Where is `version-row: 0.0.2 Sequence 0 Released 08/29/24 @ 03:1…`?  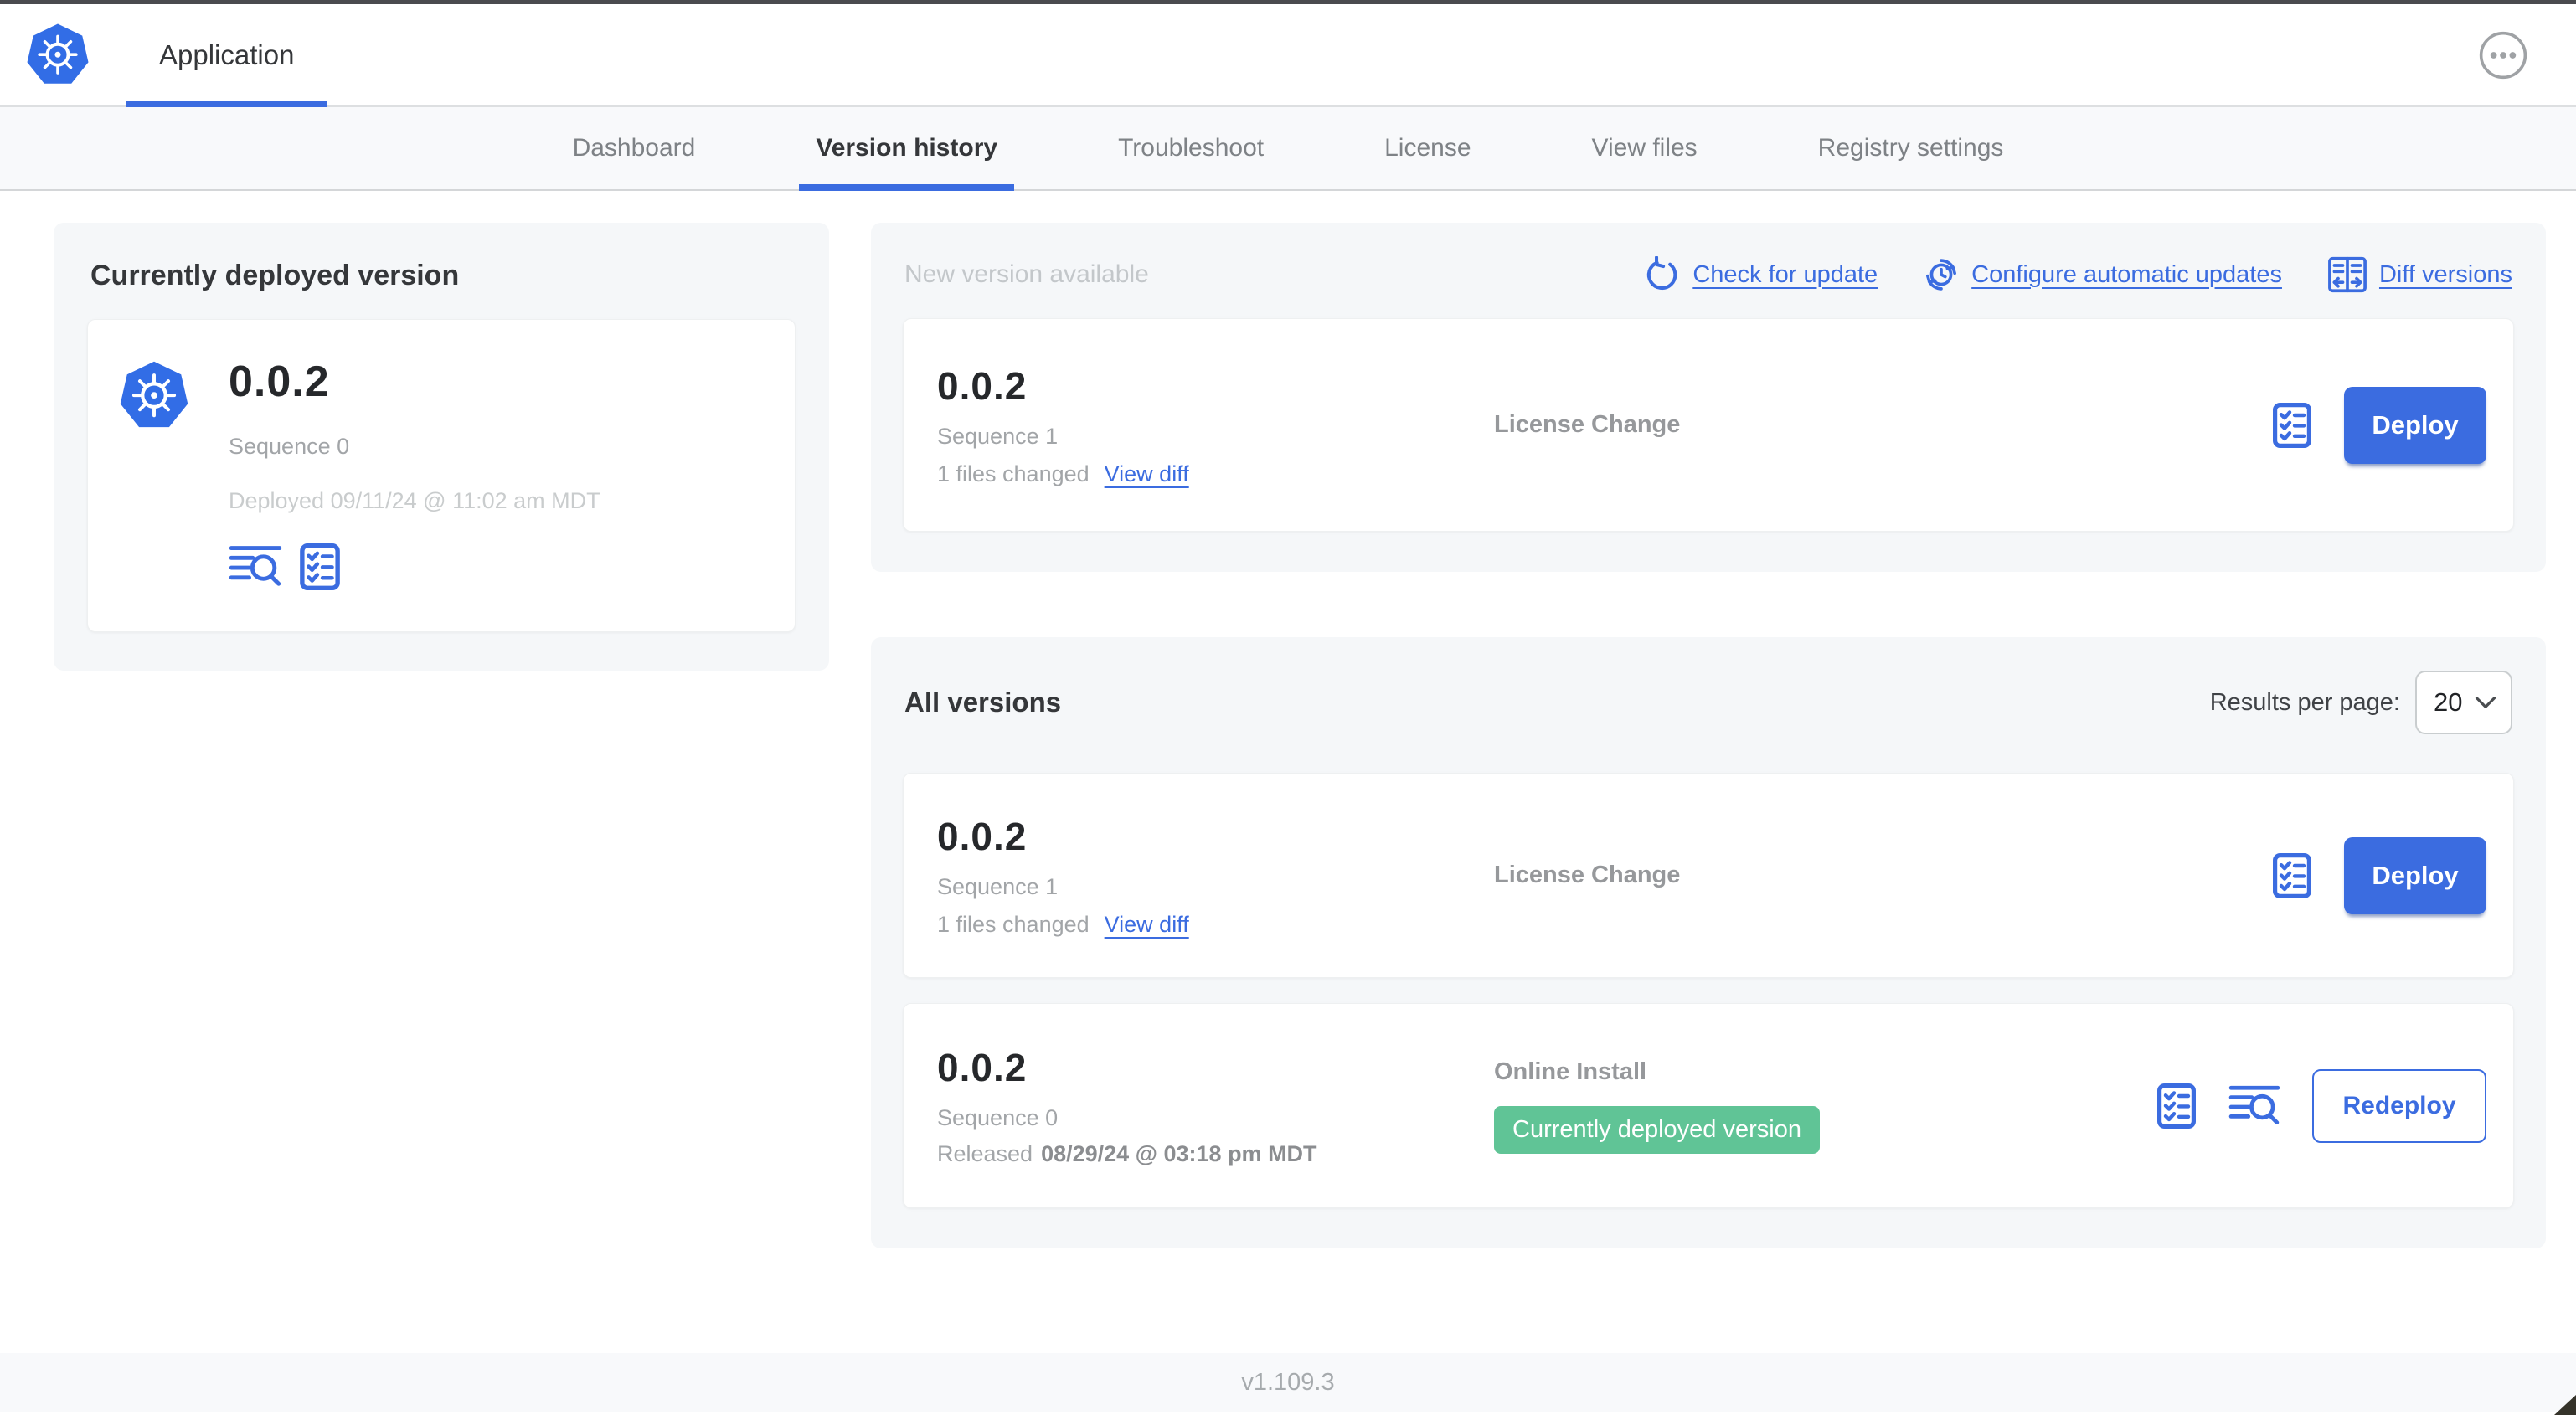
version-row: 0.0.2 Sequence 0 Released 08/29/24 @ 03:1… is located at coordinates (1708, 1105).